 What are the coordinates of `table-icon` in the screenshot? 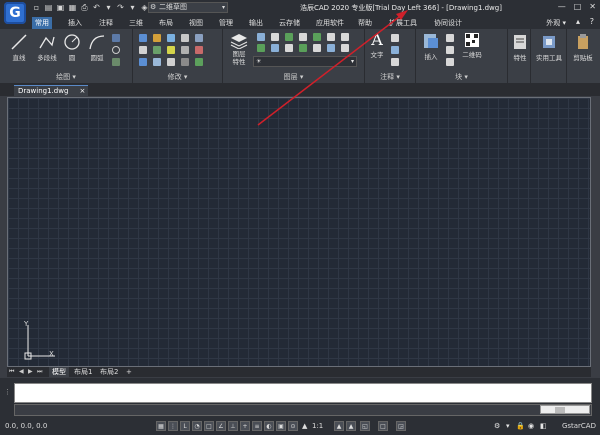 It's located at (395, 62).